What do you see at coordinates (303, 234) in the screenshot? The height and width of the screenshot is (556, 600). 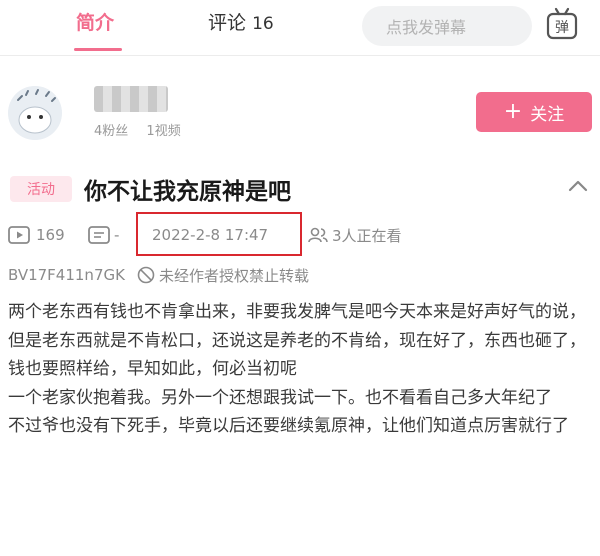 I see `video-meta-row: 169 - 2022-2-8 17:47 3人正在看` at bounding box center [303, 234].